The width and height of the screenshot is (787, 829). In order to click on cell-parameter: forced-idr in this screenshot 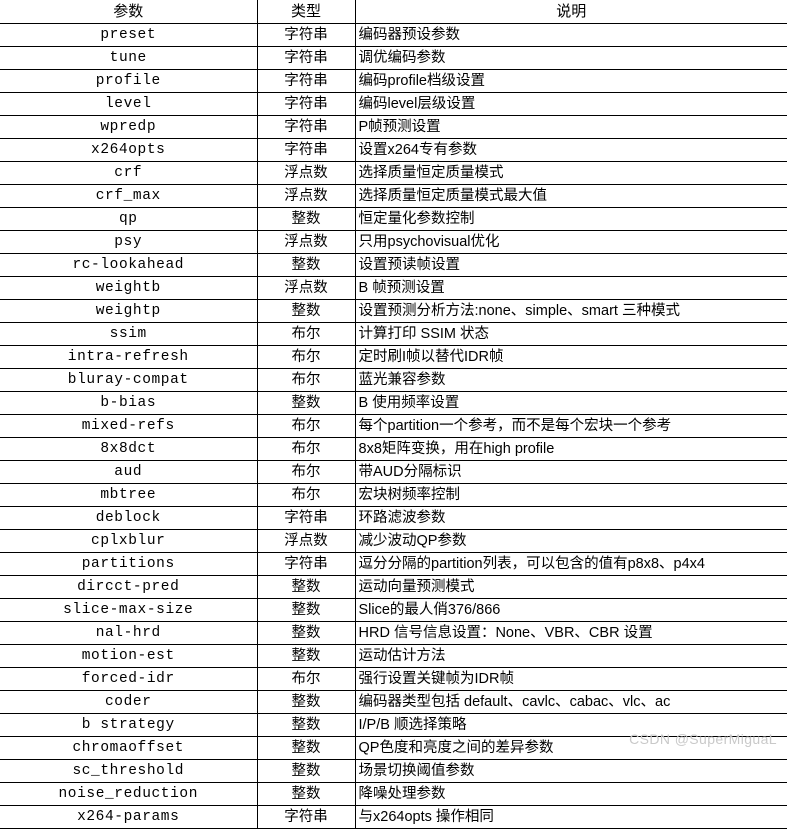, I will do `click(129, 679)`.